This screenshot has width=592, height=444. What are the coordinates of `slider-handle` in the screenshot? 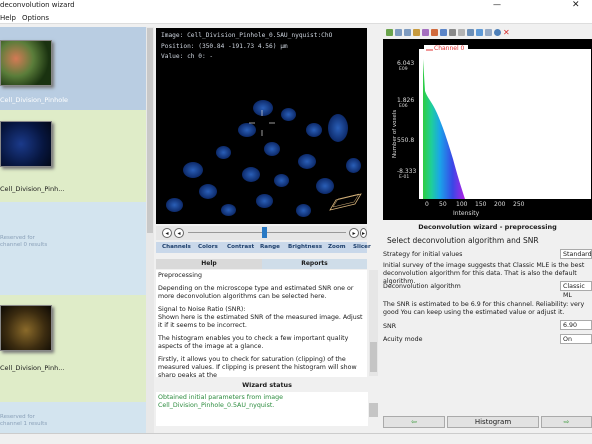 It's located at (264, 232).